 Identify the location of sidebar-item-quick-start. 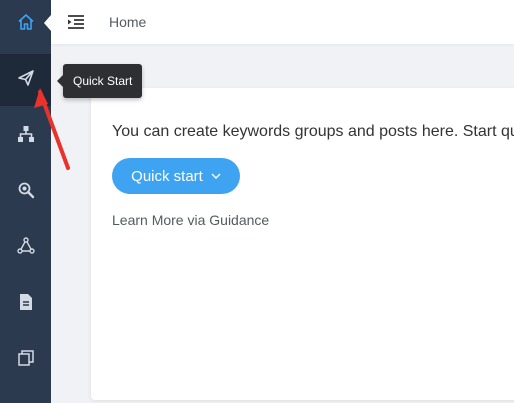
(25, 80).